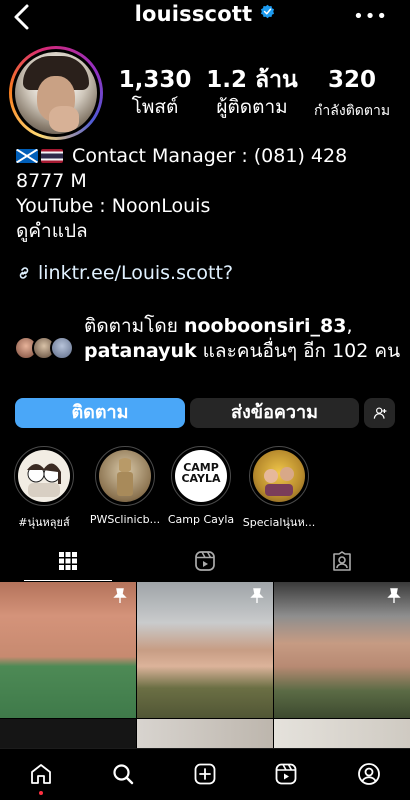 Image resolution: width=410 pixels, height=800 pixels. I want to click on profile-tabs, so click(205, 561).